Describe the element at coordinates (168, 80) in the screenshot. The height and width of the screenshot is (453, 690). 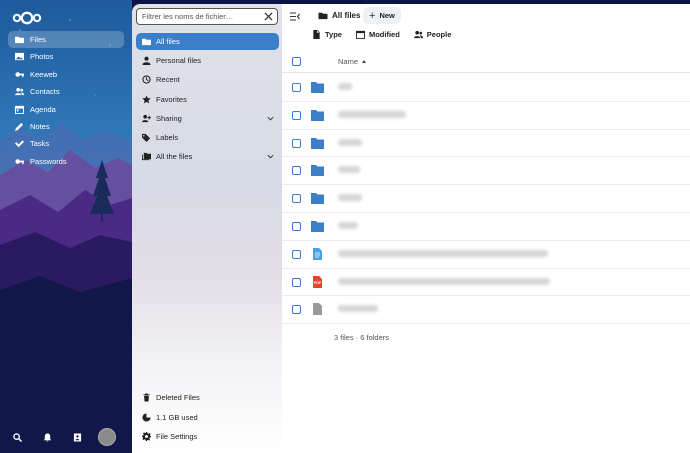
I see `nav-item-label: Recent` at that location.